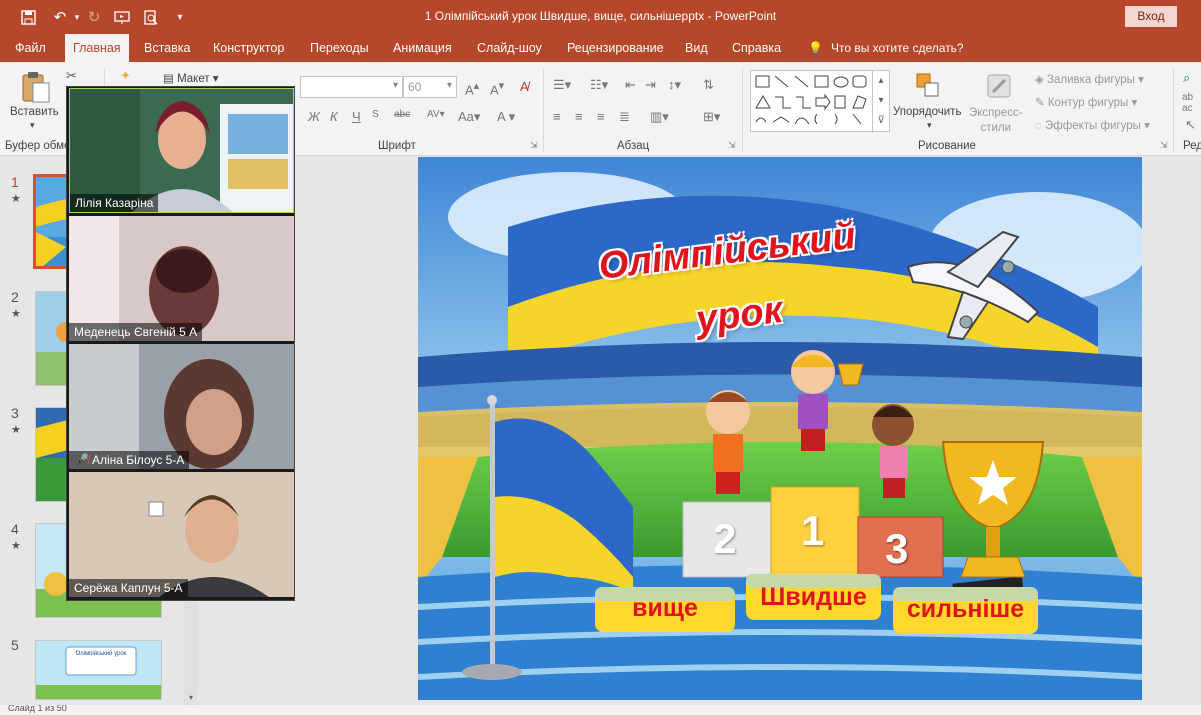 The height and width of the screenshot is (715, 1201). What do you see at coordinates (32, 125) in the screenshot?
I see `paste-dropdown-icon: ▾` at bounding box center [32, 125].